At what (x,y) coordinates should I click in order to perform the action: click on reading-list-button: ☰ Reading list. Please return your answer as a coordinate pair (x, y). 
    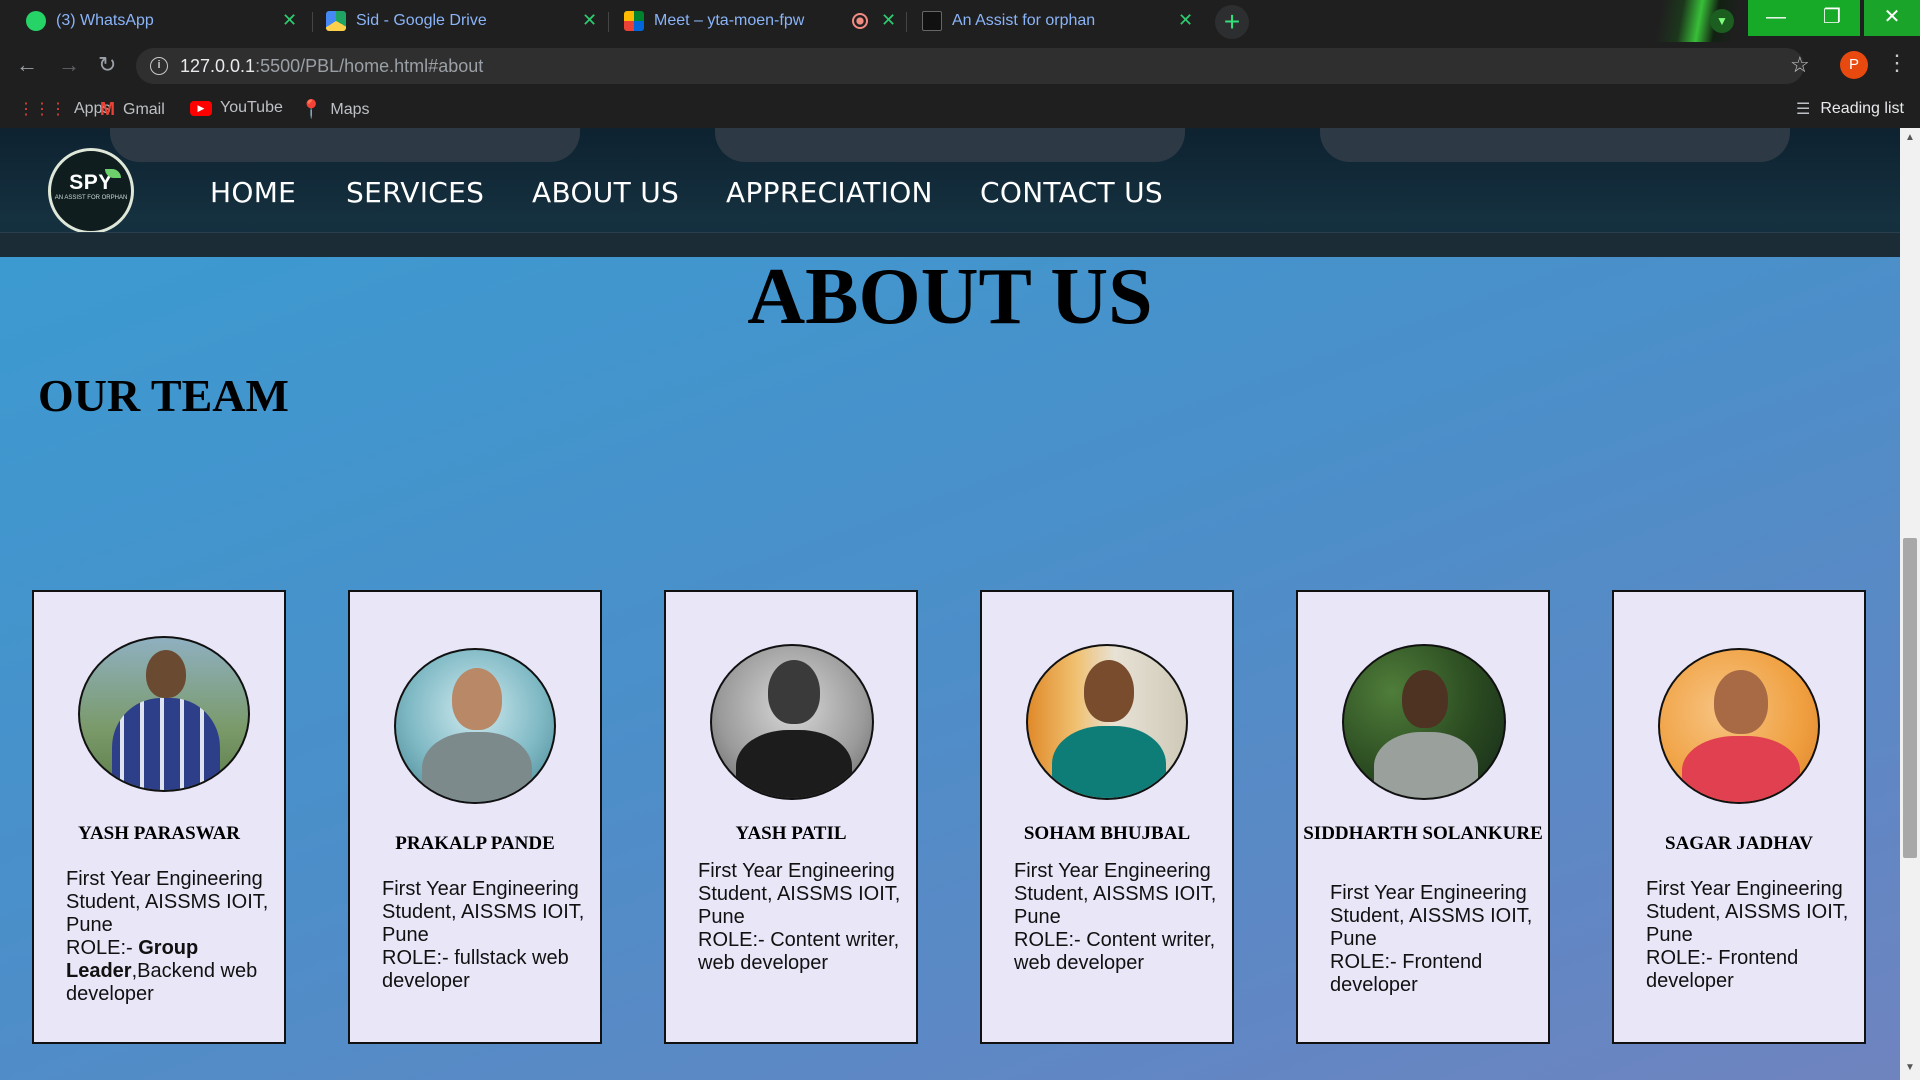
    Looking at the image, I should click on (1850, 109).